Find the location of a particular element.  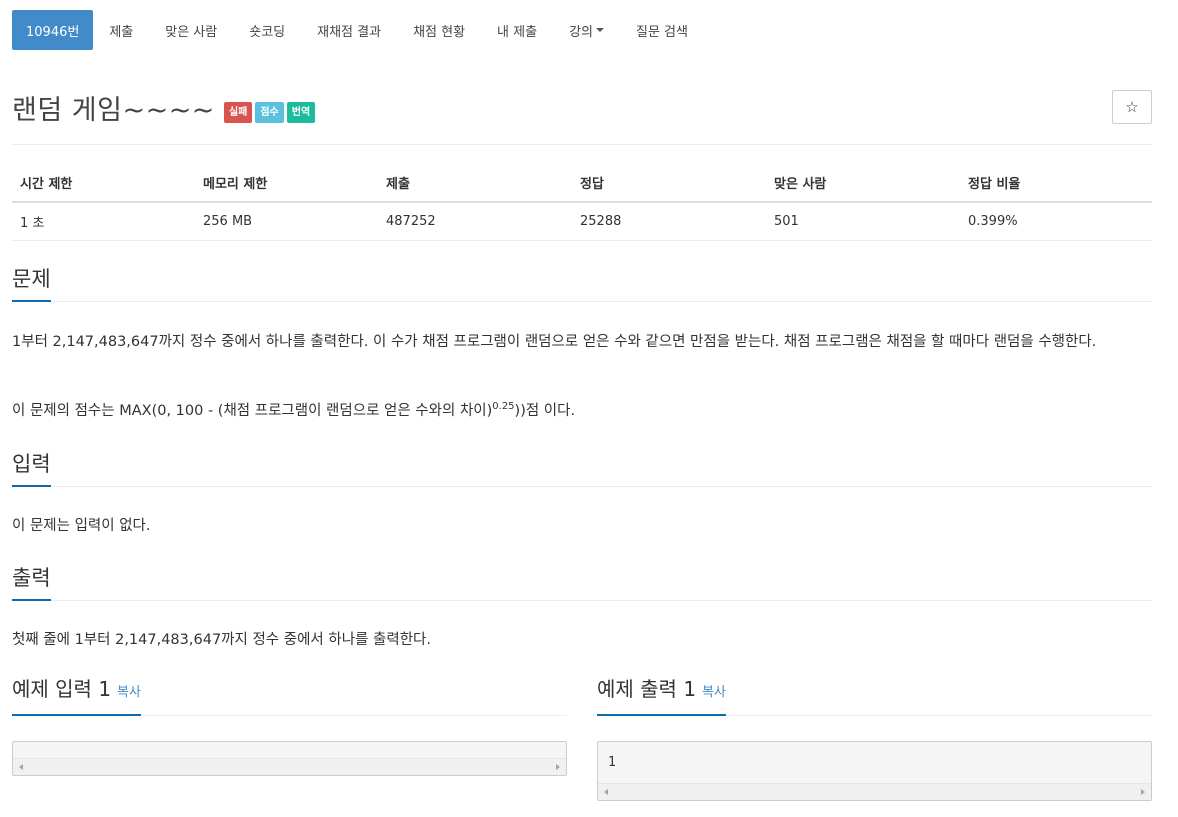

problem-badges: 실패 점수 번역 is located at coordinates (269, 112).